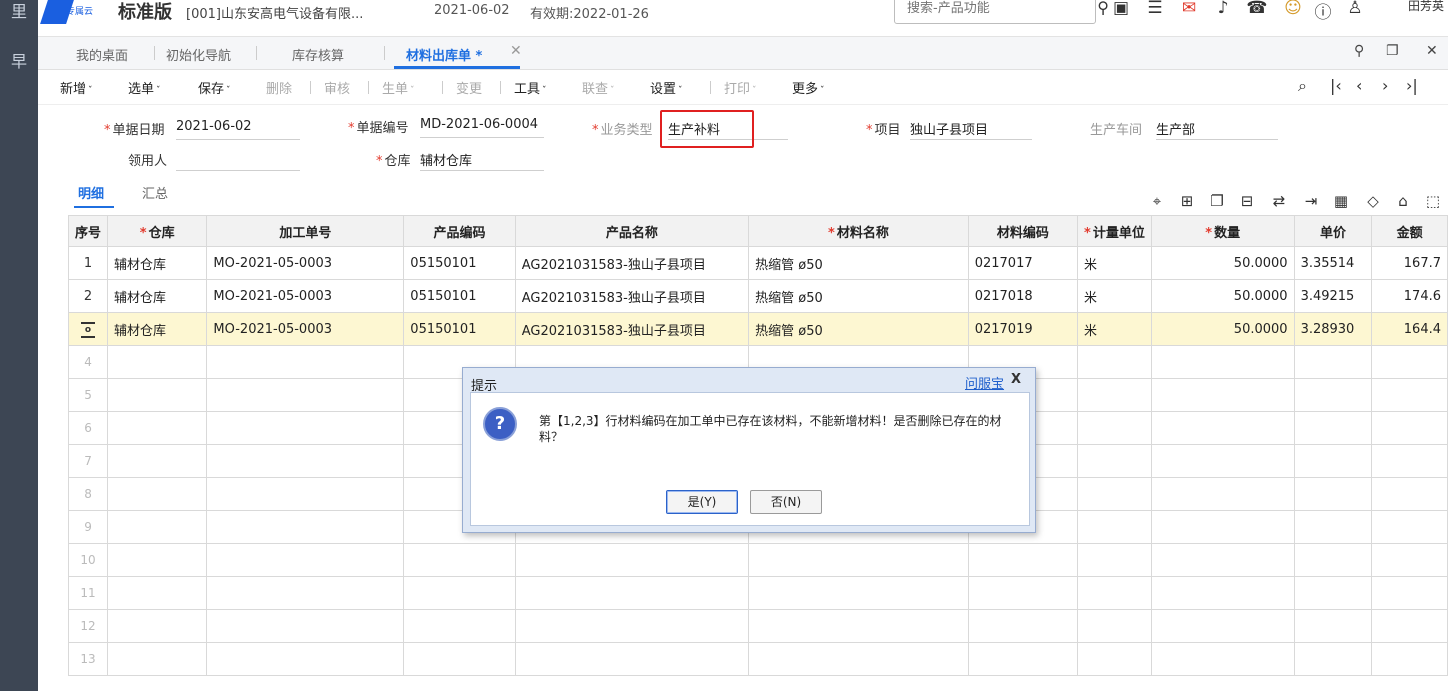 The width and height of the screenshot is (1448, 691). What do you see at coordinates (1023, 296) in the screenshot?
I see `cell-material-code: 0217018` at bounding box center [1023, 296].